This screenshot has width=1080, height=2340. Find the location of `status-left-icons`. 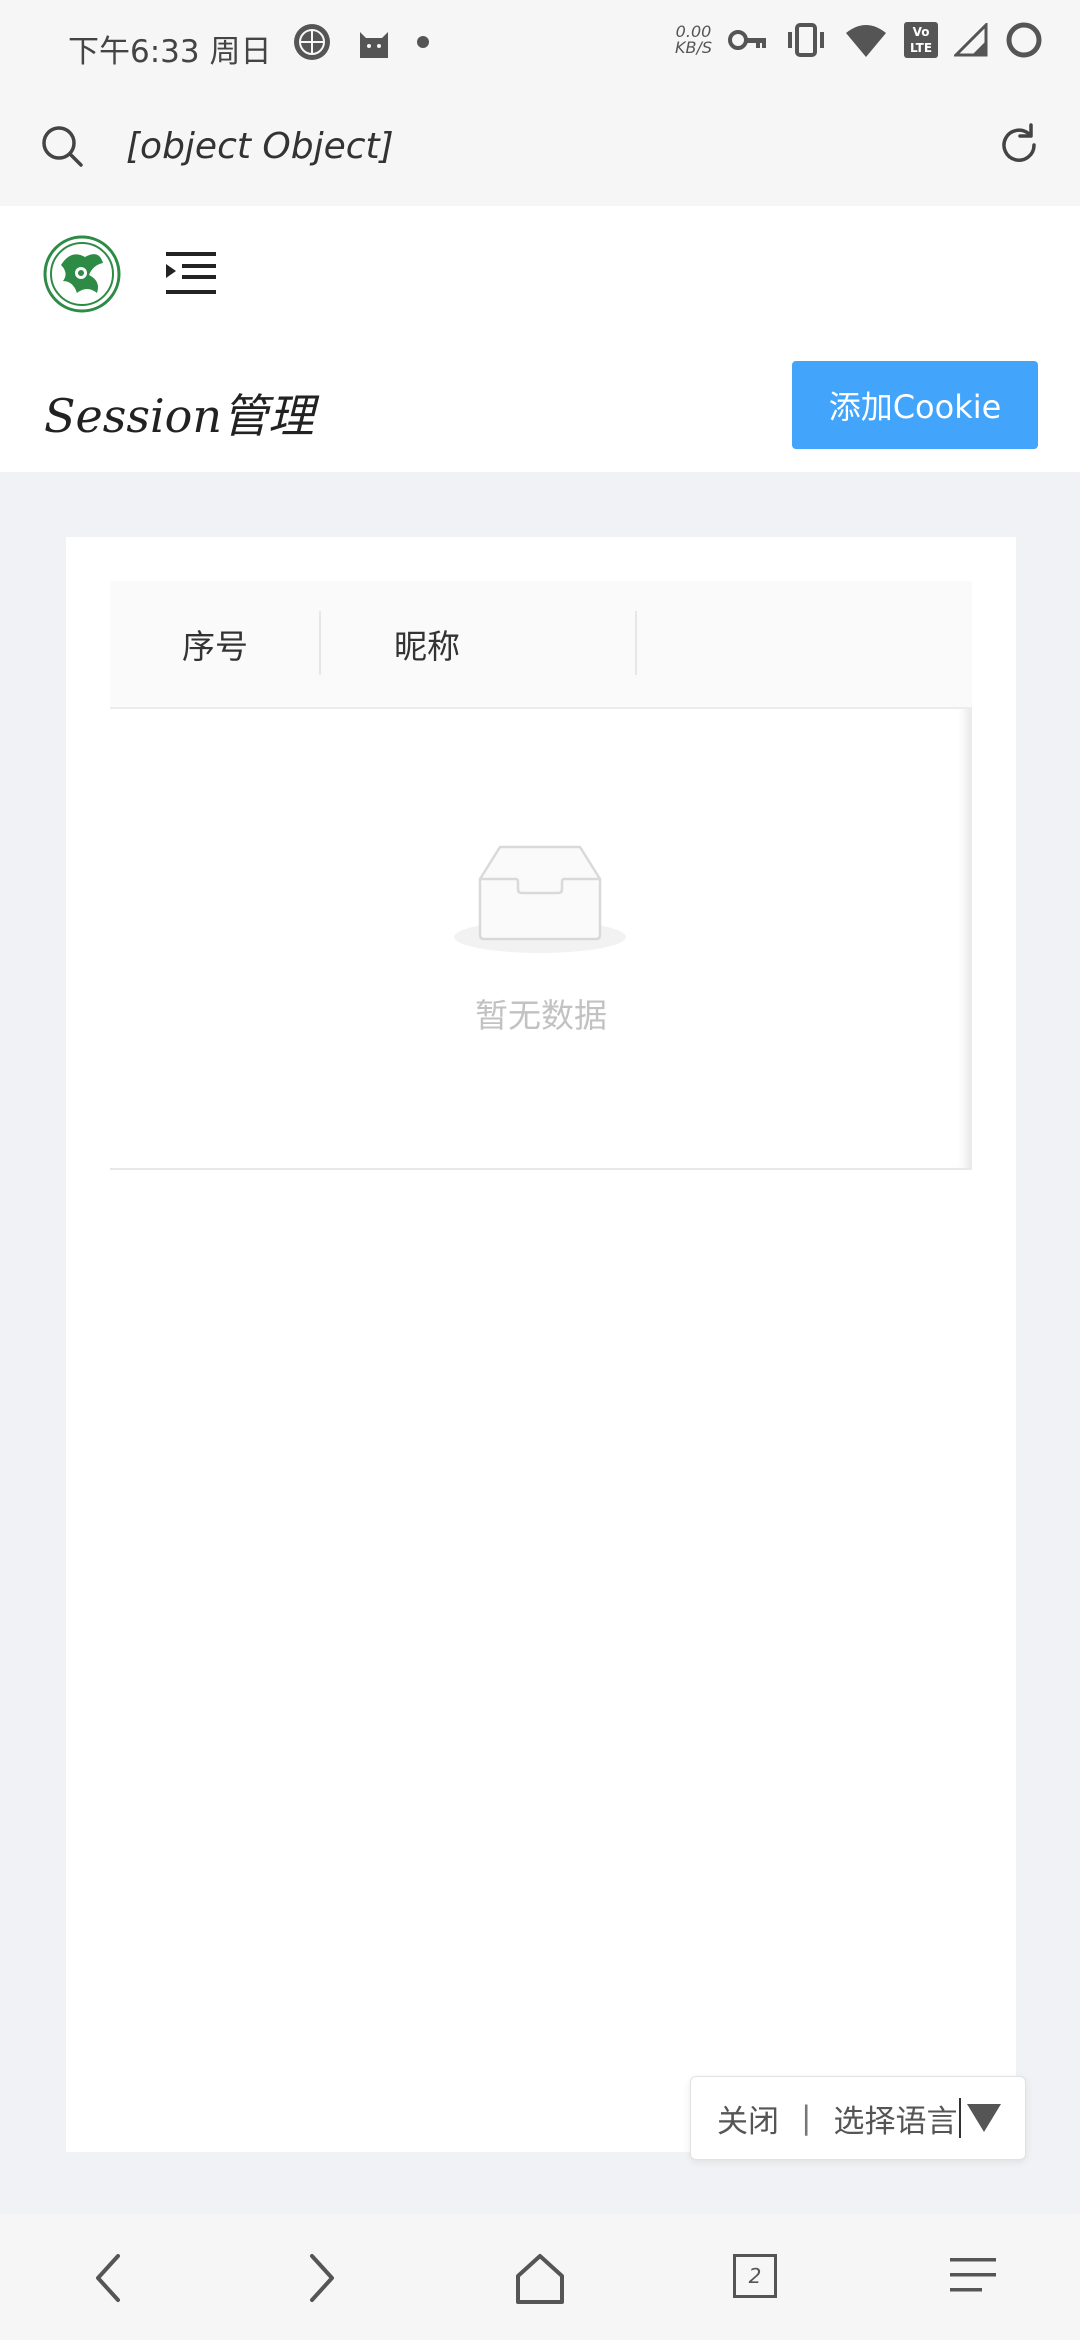

status-left-icons is located at coordinates (361, 42).